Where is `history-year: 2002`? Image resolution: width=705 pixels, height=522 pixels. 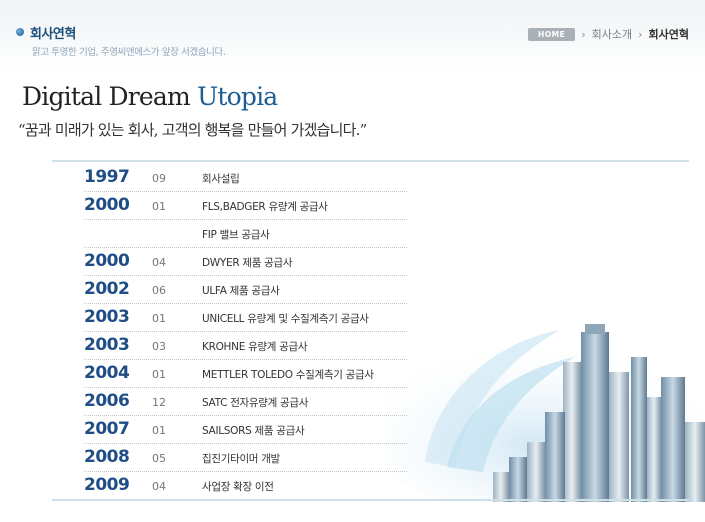
history-year: 2002 is located at coordinates (107, 289).